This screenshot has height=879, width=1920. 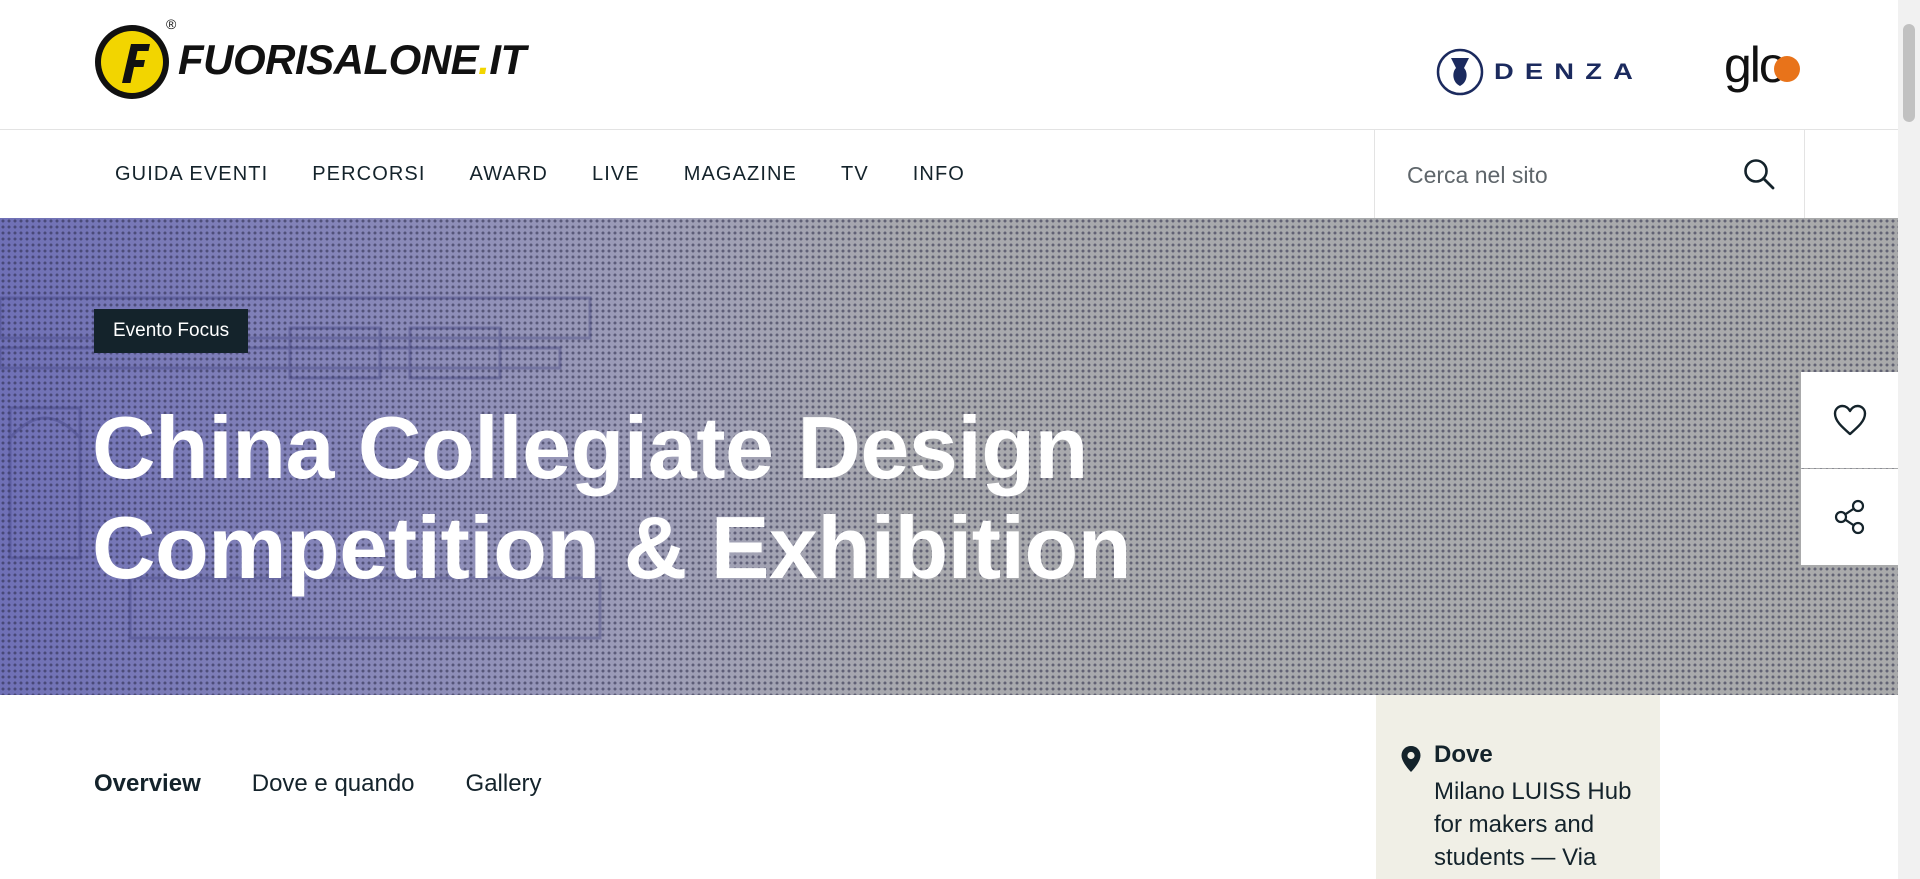 What do you see at coordinates (328, 59) in the screenshot?
I see `logo-text-main: FUORISALONE` at bounding box center [328, 59].